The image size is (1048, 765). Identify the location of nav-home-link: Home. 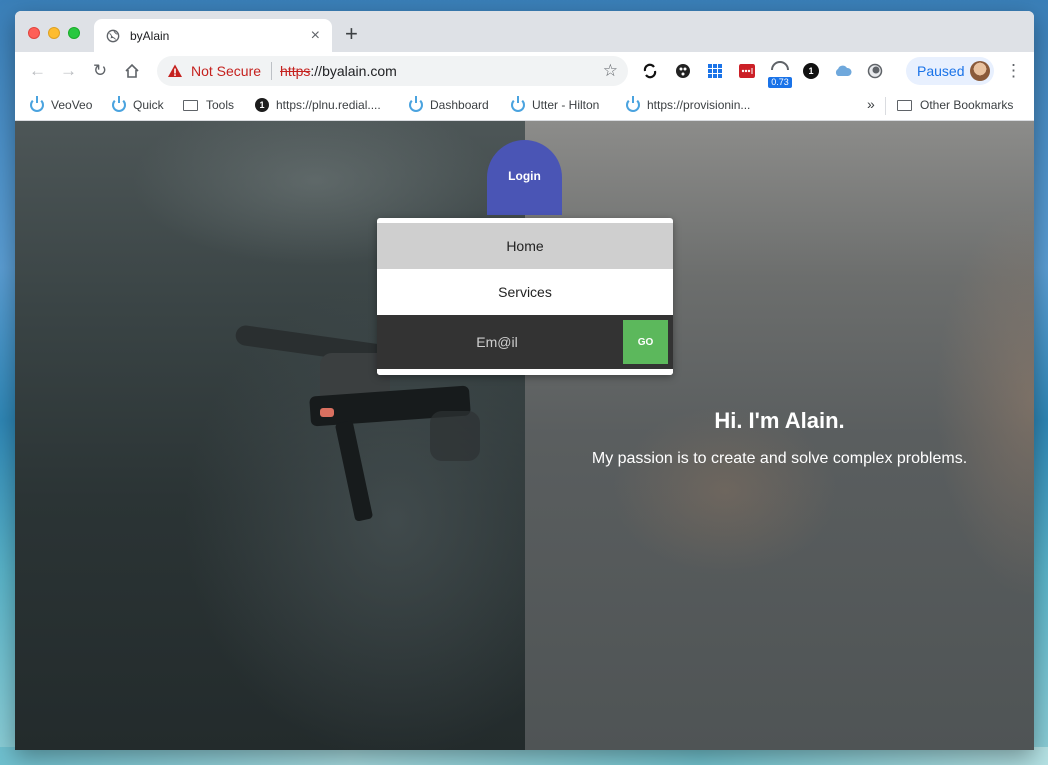
(525, 246).